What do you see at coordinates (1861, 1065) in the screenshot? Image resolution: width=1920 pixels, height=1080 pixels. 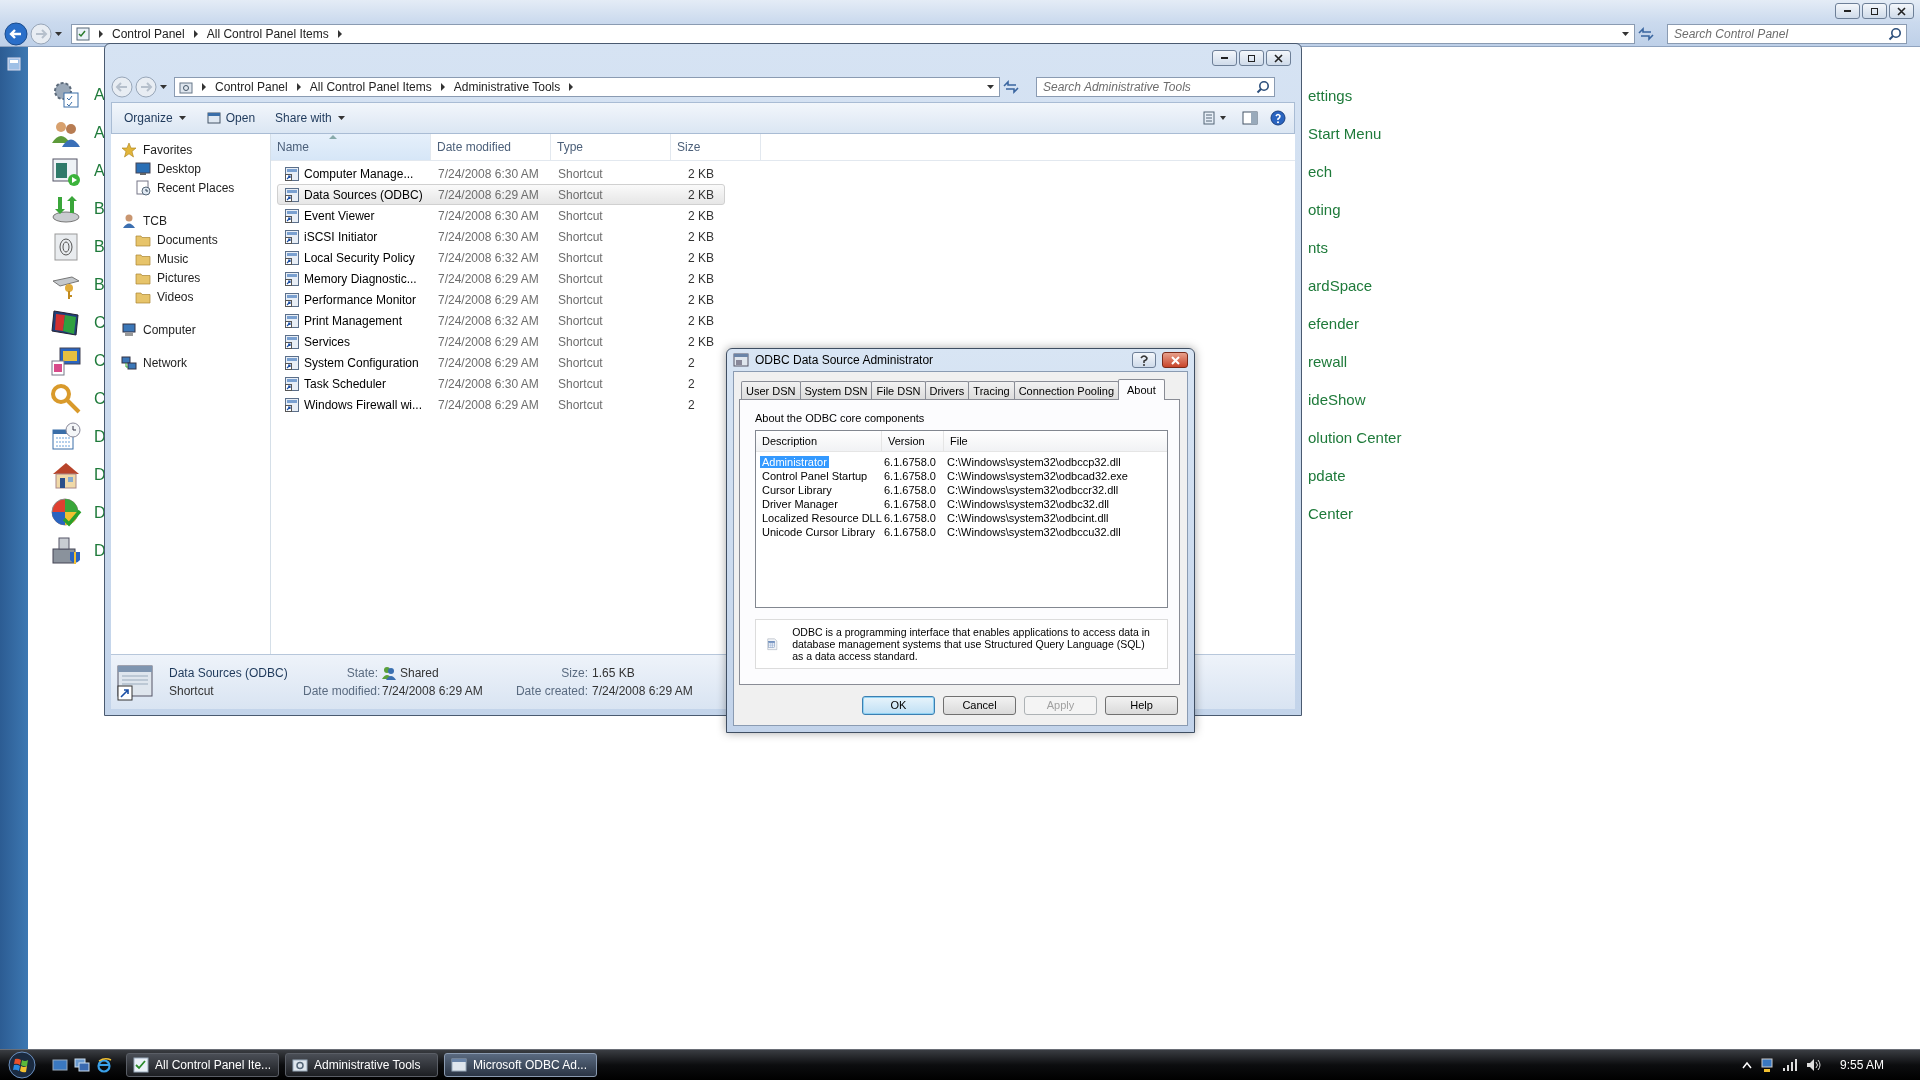 I see `clock: 9:55 AM` at bounding box center [1861, 1065].